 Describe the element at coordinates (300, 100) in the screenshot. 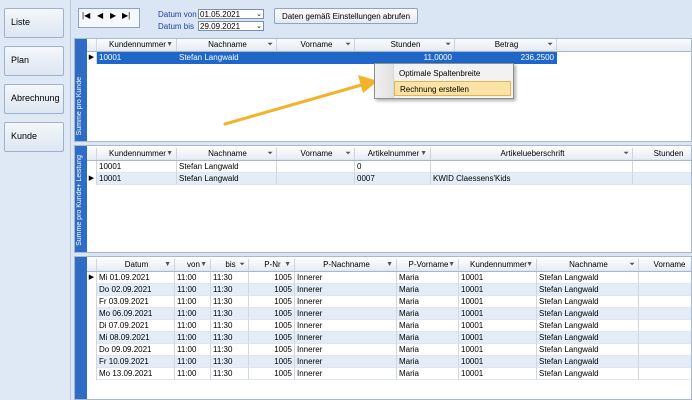

I see `callout-arrow-icon` at that location.